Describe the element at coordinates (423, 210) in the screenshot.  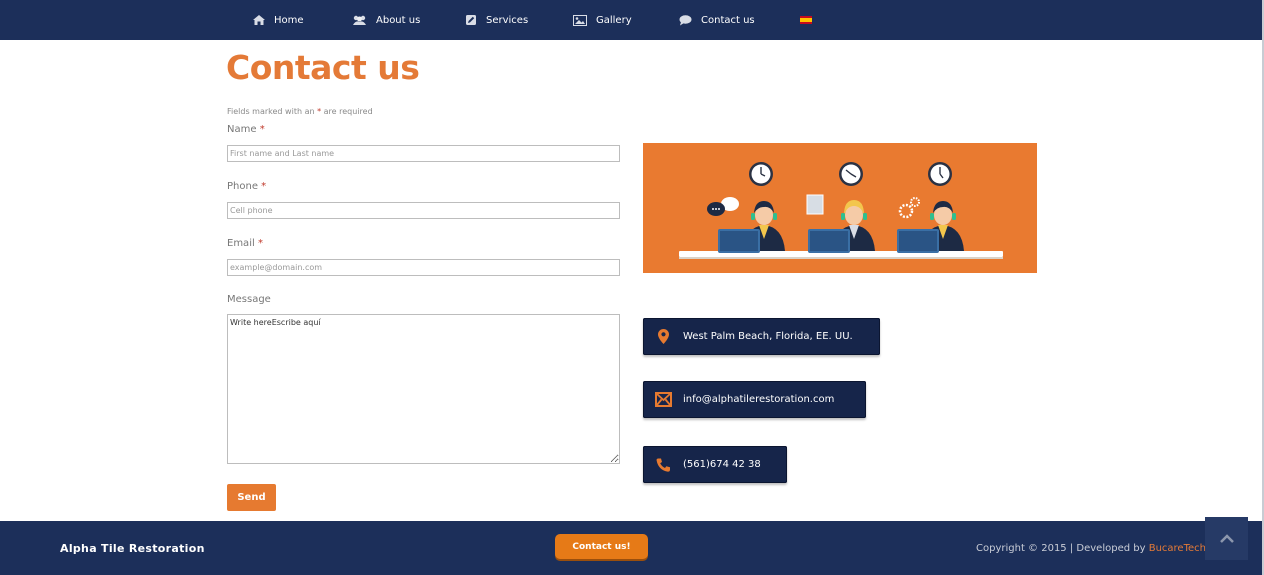
I see `phone-field` at that location.